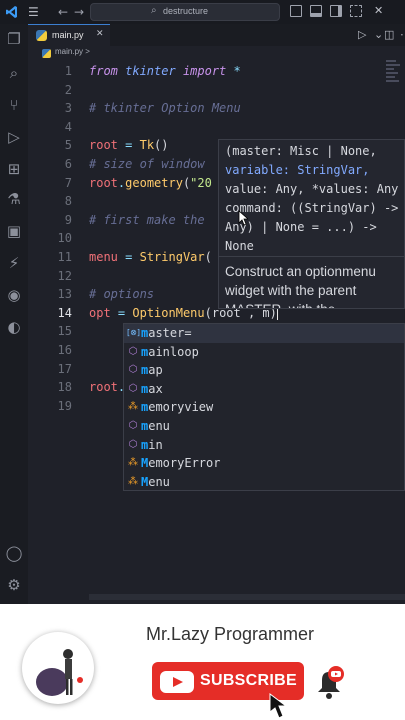 This screenshot has width=405, height=720. What do you see at coordinates (170, 351) in the screenshot?
I see `suggestion-label: mainloop` at bounding box center [170, 351].